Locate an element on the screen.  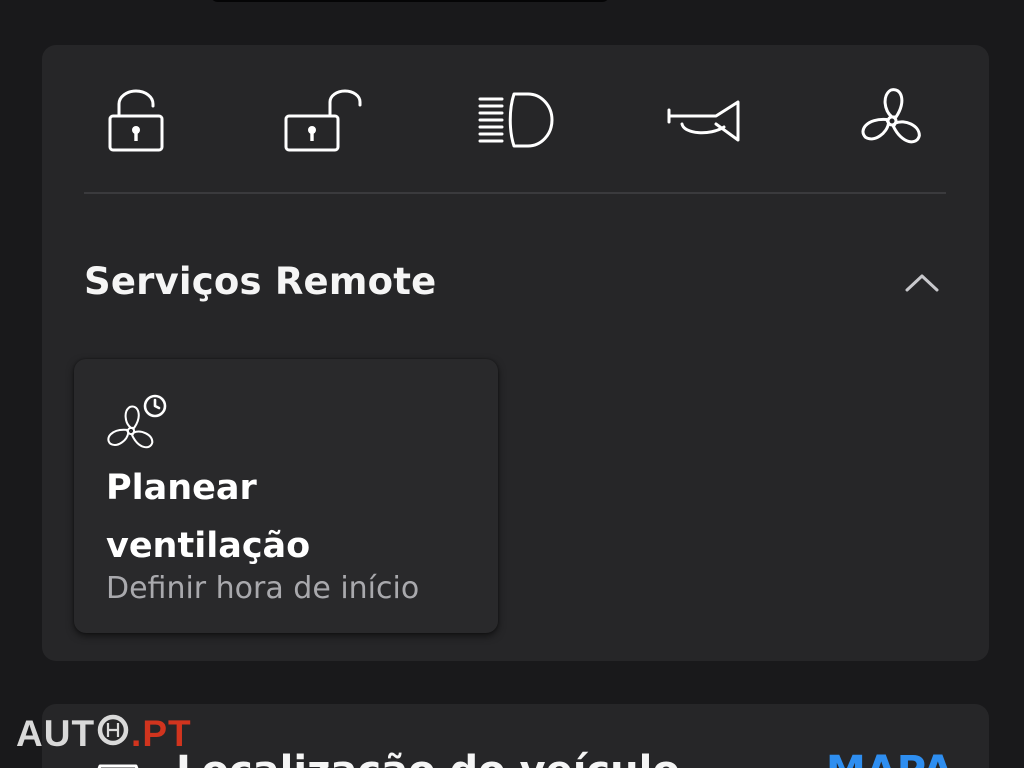
fan-icon is located at coordinates (891, 116).